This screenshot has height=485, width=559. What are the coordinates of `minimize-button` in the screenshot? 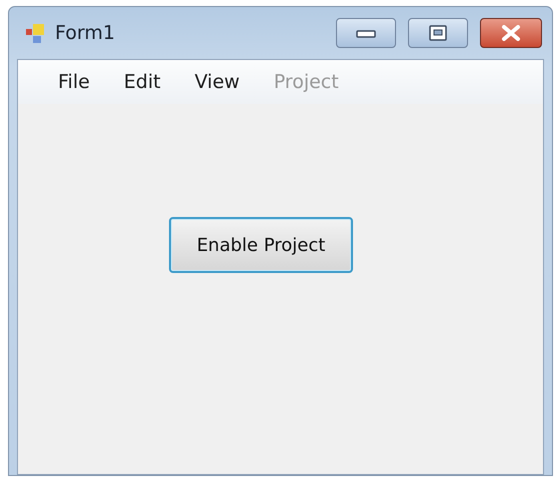 It's located at (366, 33).